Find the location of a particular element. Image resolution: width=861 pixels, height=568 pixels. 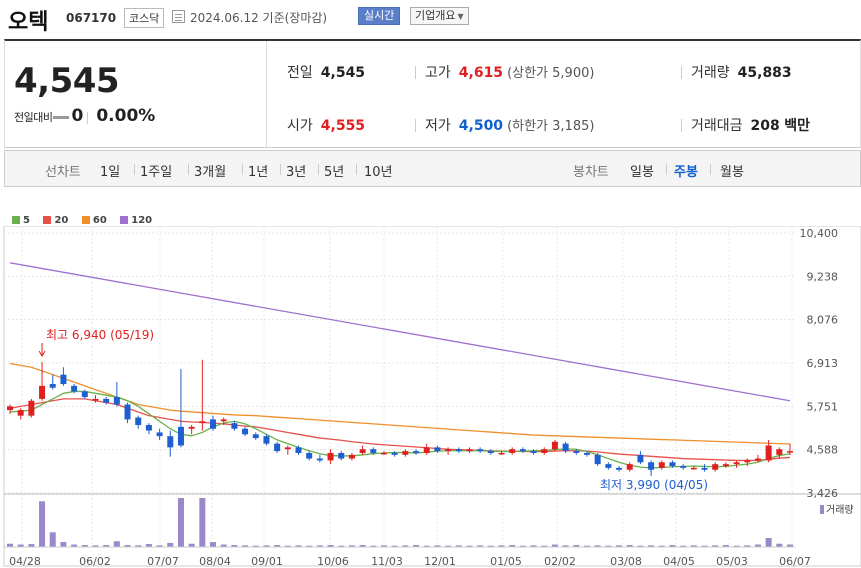

x-tick-label: 02/02 is located at coordinates (560, 561).